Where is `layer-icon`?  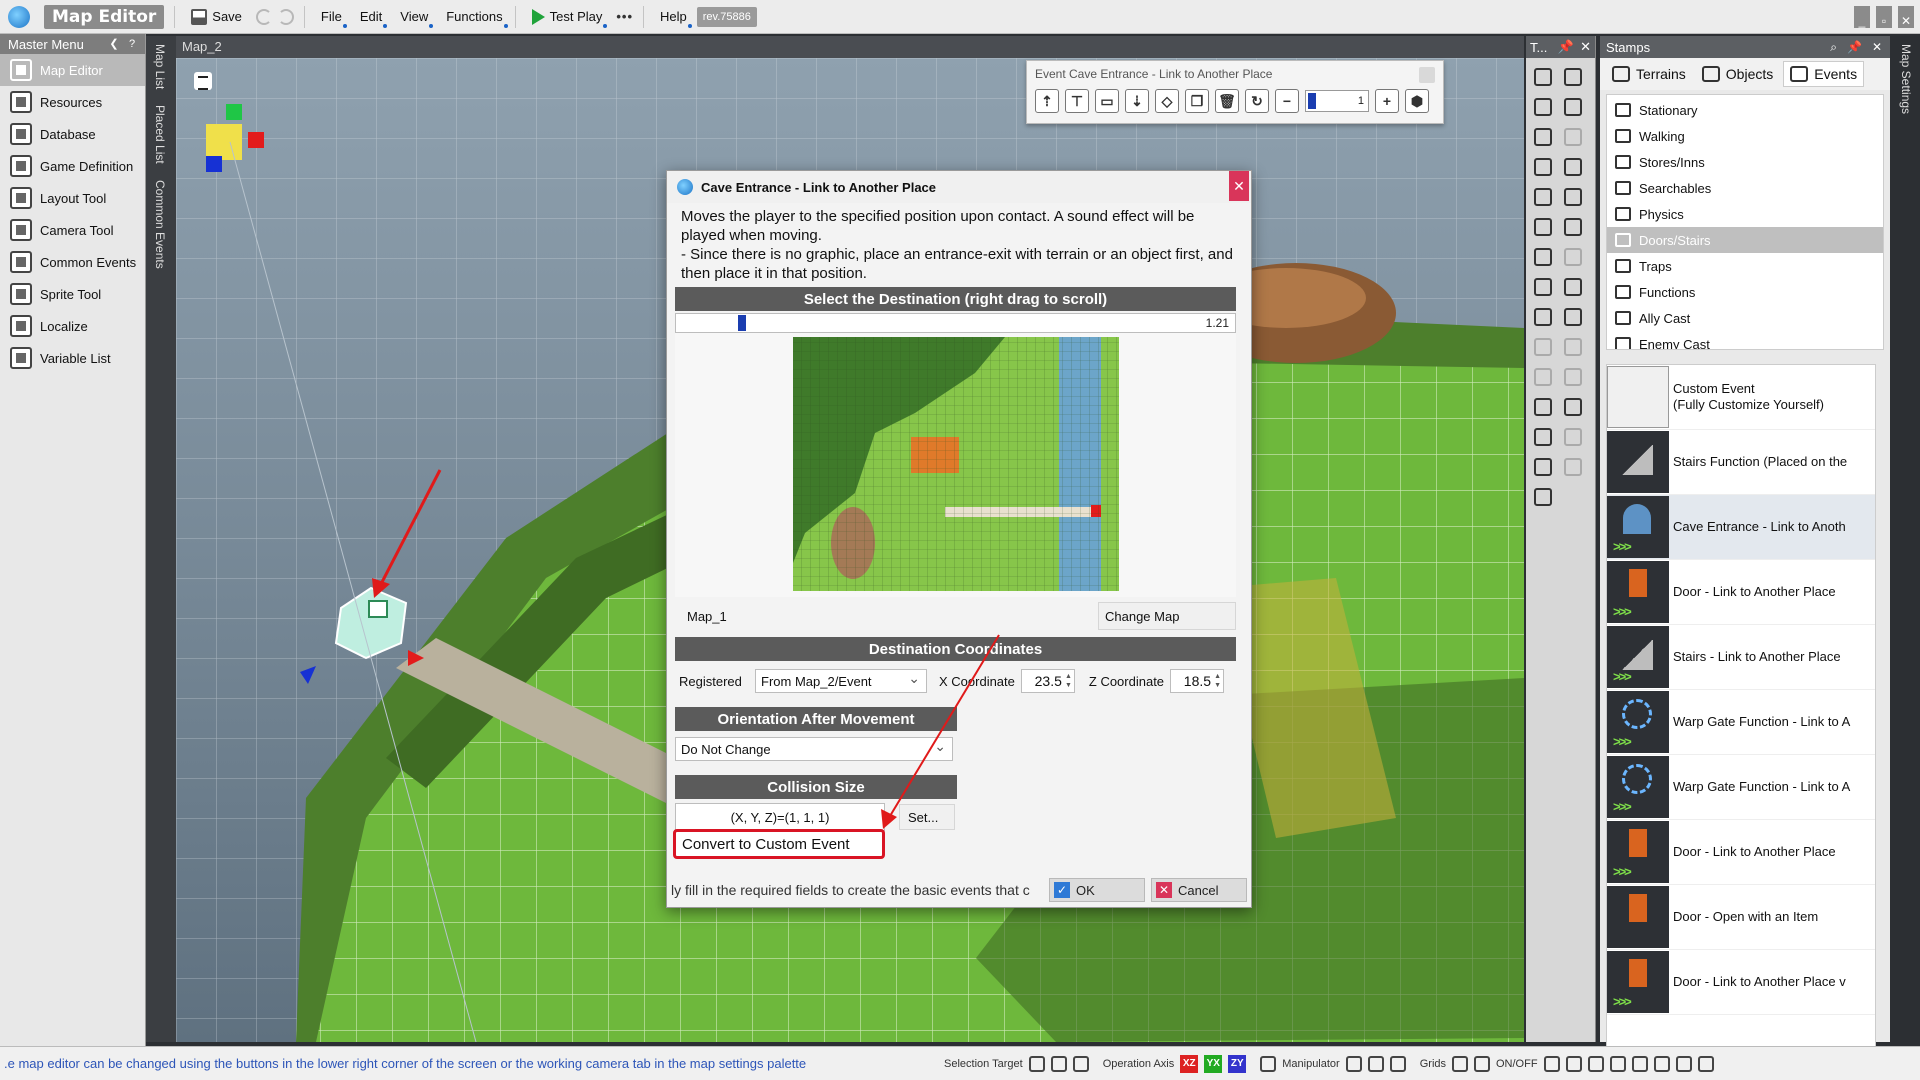 layer-icon is located at coordinates (1573, 1063).